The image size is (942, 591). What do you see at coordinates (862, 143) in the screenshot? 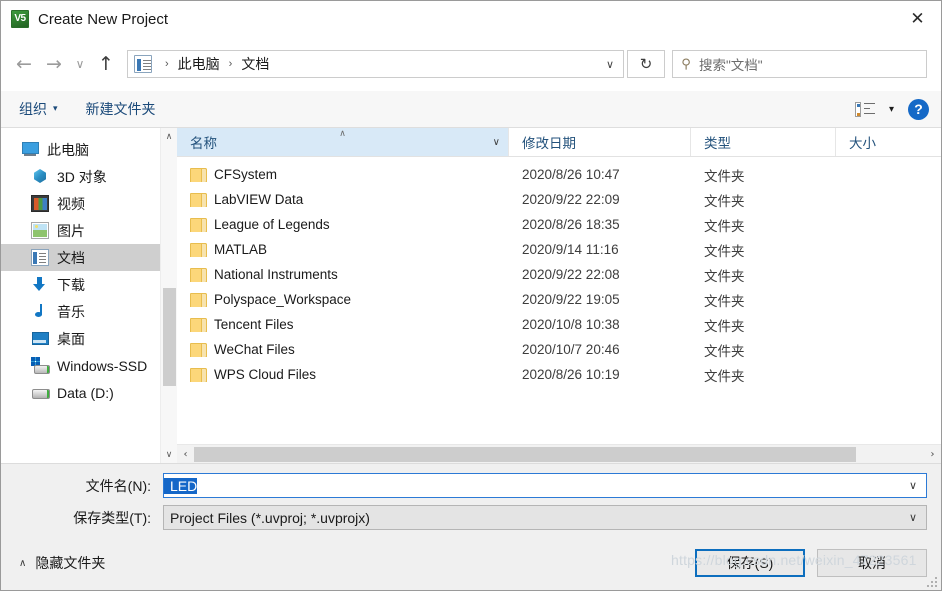
I see `column-header-label: 大小` at bounding box center [862, 143].